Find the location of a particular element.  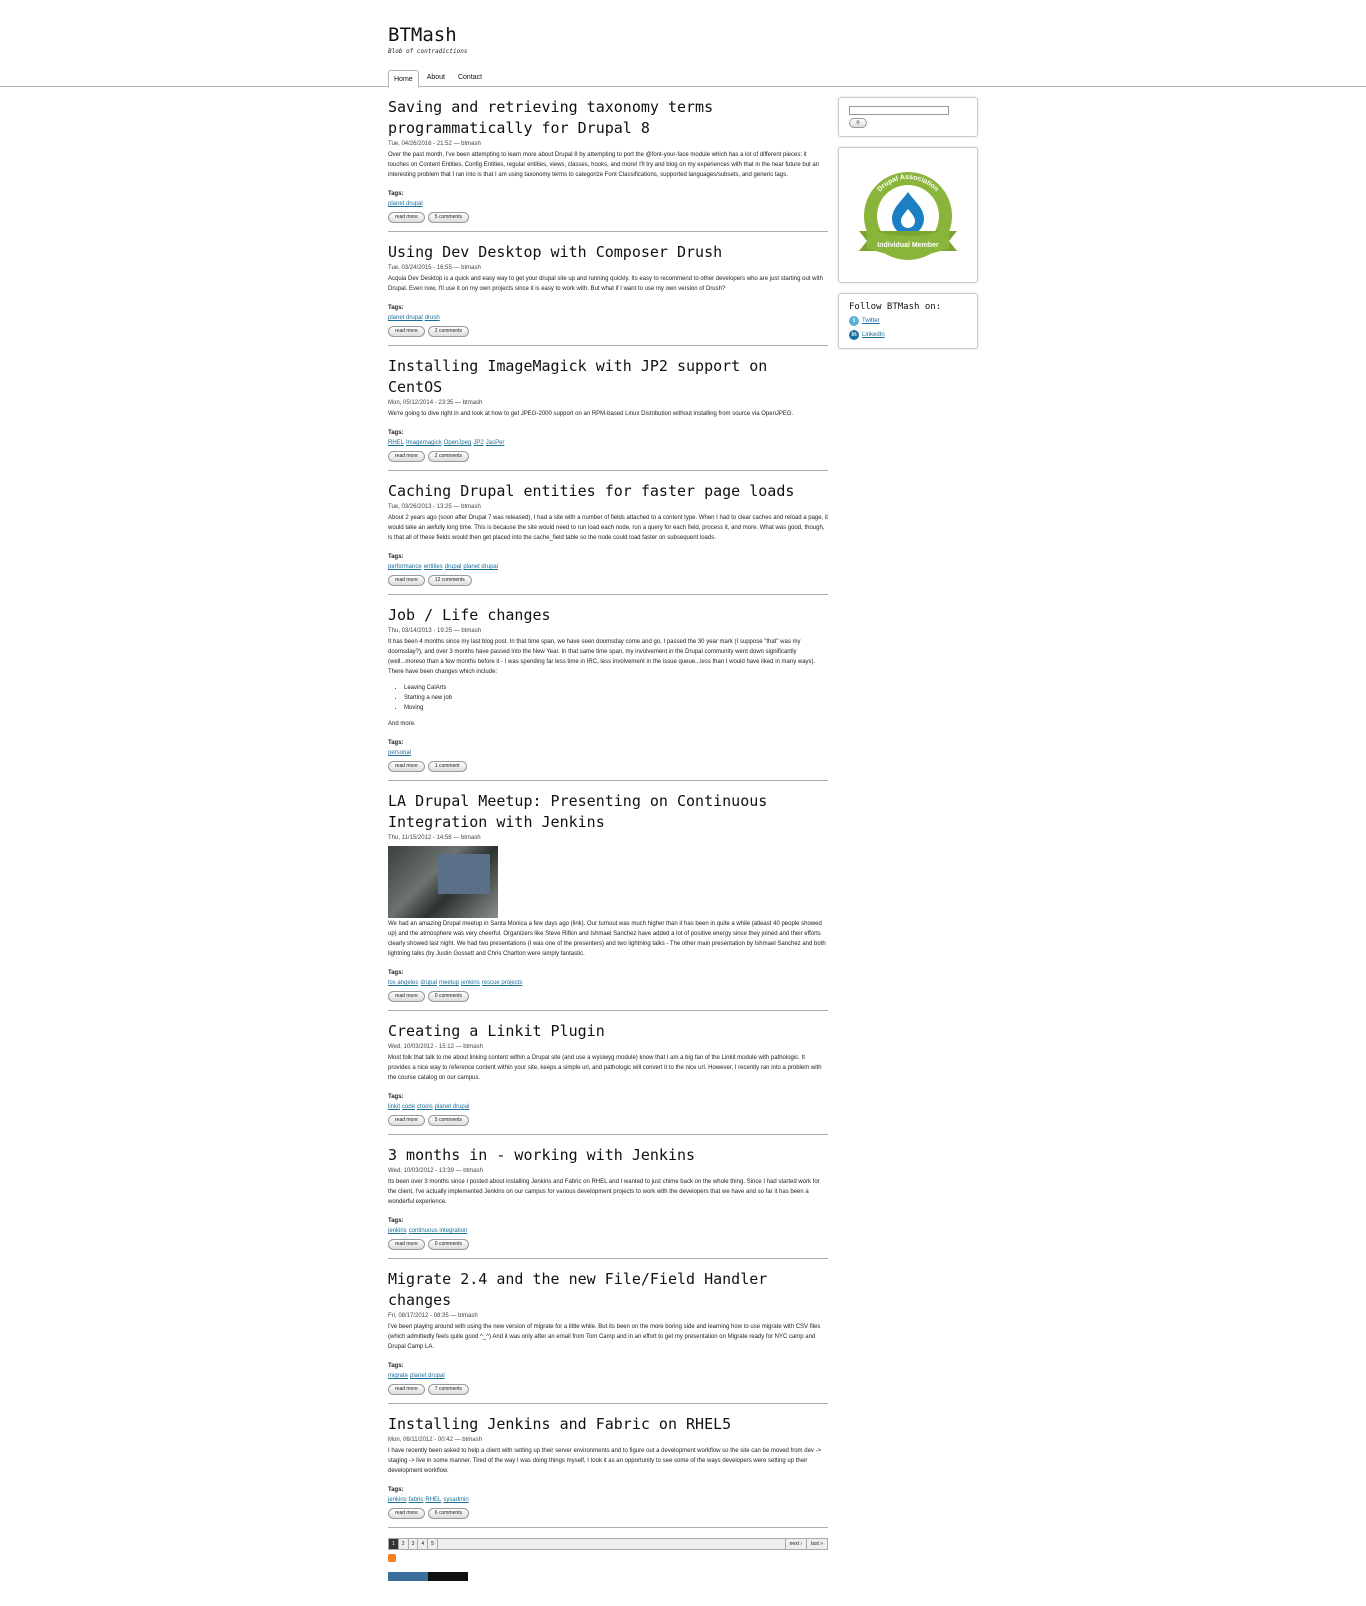

tab-contact: Contact is located at coordinates (470, 78).